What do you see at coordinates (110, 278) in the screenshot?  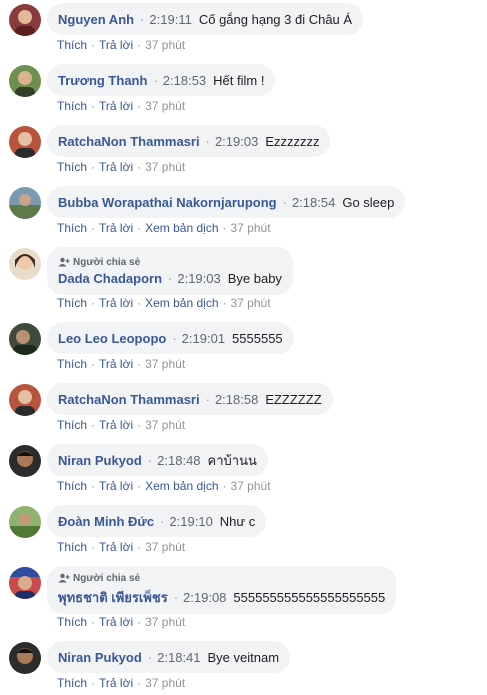 I see `comment-author: Dada Chadaporn` at bounding box center [110, 278].